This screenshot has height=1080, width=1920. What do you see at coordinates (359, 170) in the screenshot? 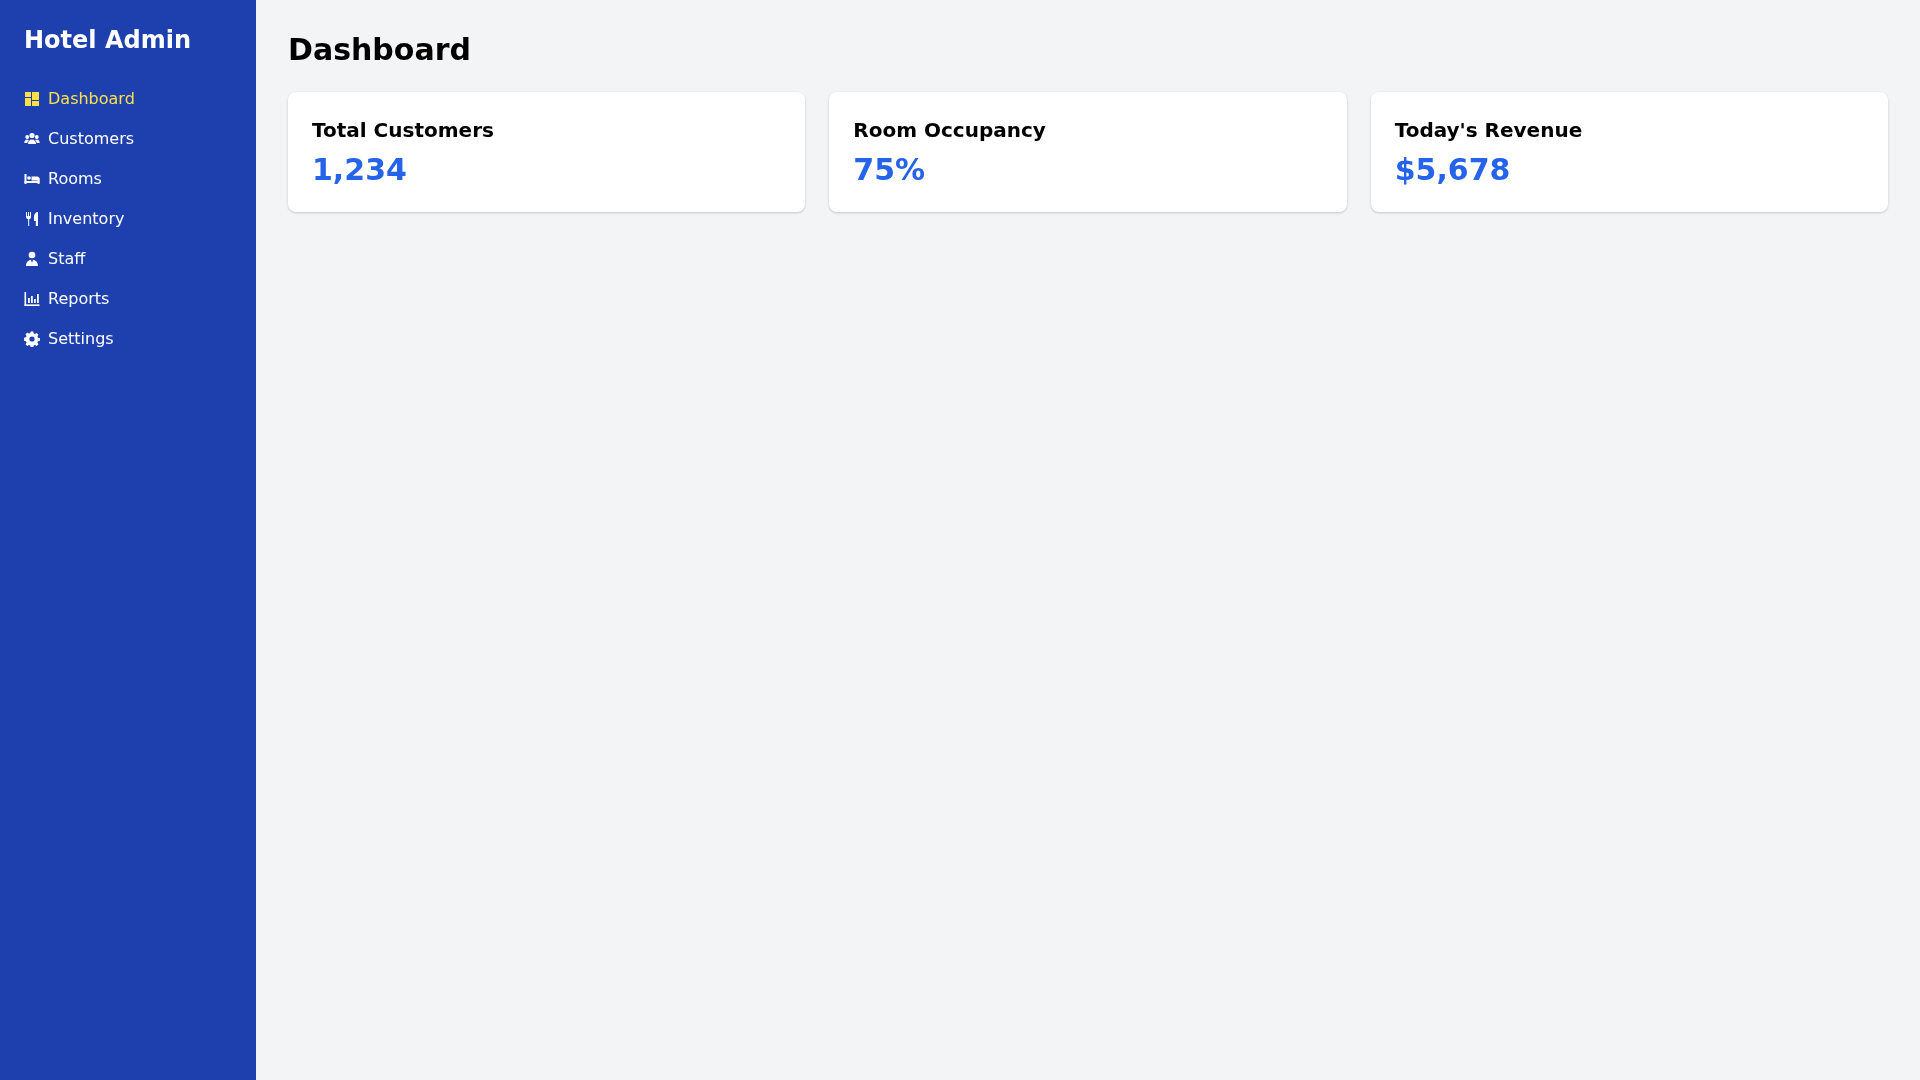
I see `stat-value: 1,234` at bounding box center [359, 170].